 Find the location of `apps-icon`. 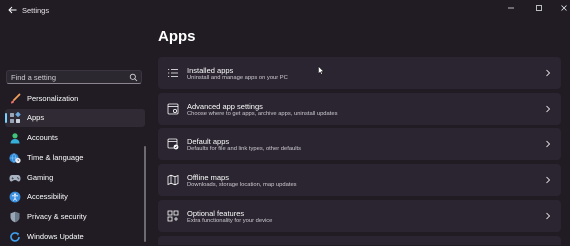

apps-icon is located at coordinates (15, 117).